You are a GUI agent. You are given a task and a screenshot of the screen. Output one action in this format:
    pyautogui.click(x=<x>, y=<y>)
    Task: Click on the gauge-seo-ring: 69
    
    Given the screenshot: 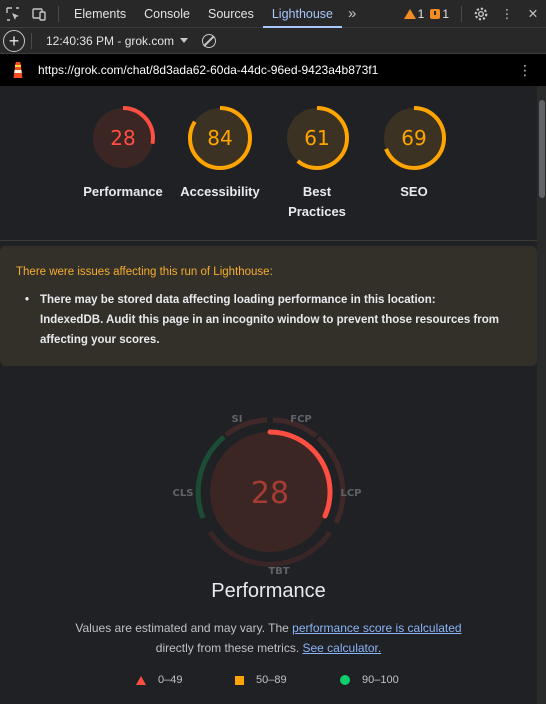 What is the action you would take?
    pyautogui.click(x=414, y=138)
    